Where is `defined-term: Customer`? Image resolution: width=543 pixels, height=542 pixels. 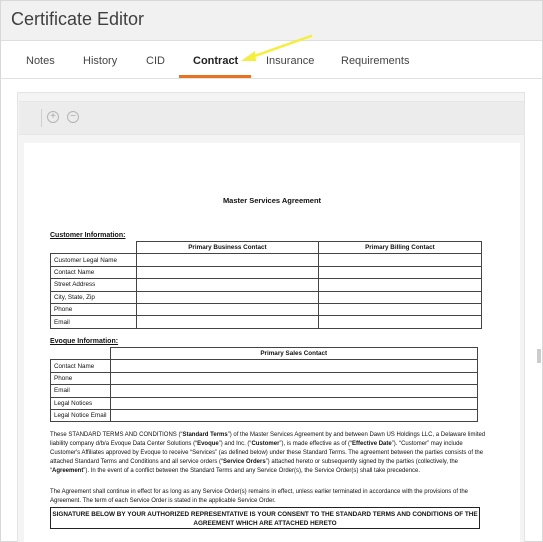
defined-term: Customer is located at coordinates (265, 444).